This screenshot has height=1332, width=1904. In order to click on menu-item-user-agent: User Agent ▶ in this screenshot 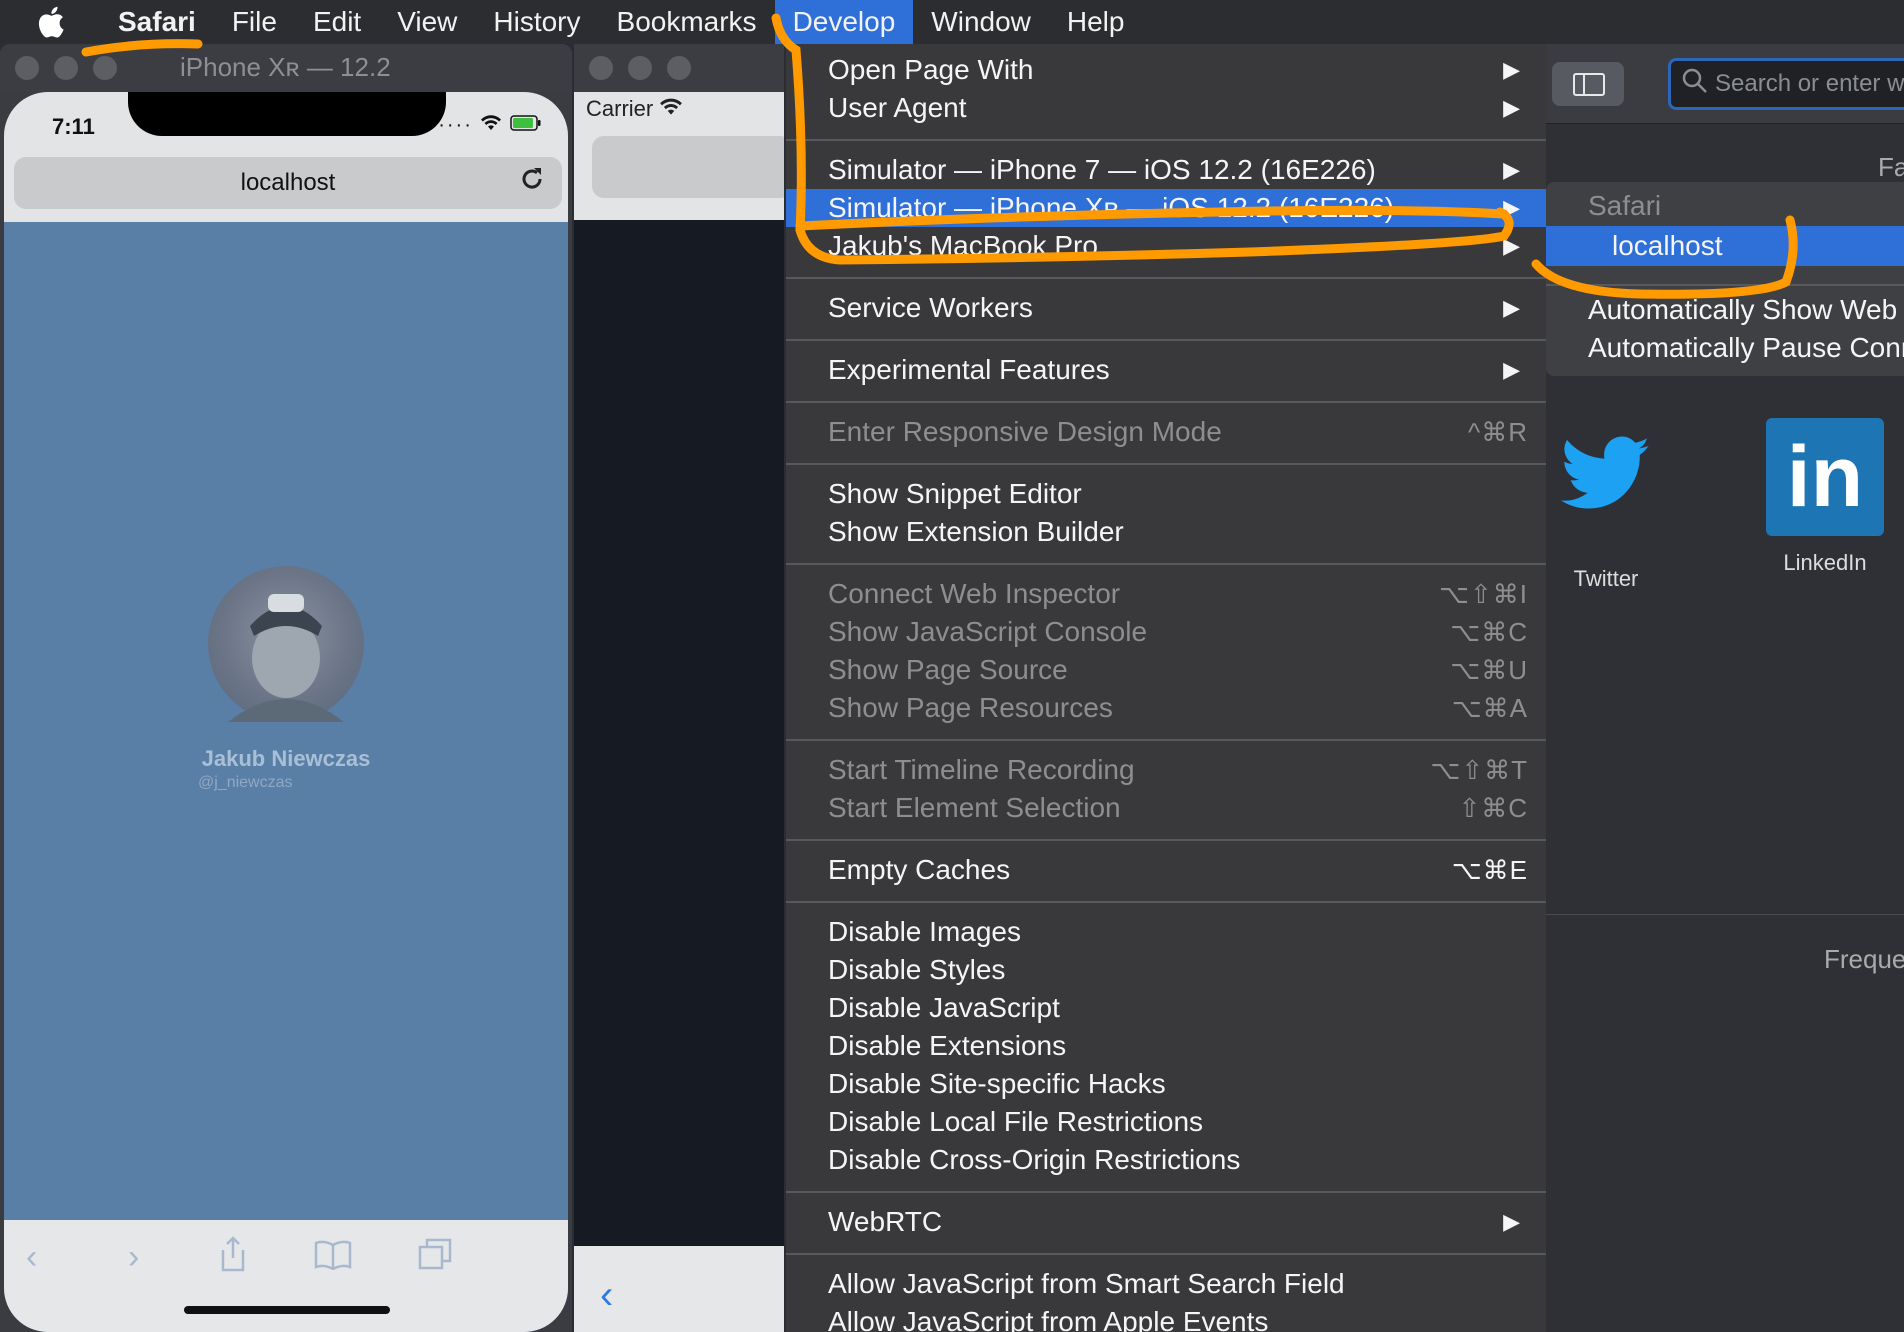, I will do `click(1166, 108)`.